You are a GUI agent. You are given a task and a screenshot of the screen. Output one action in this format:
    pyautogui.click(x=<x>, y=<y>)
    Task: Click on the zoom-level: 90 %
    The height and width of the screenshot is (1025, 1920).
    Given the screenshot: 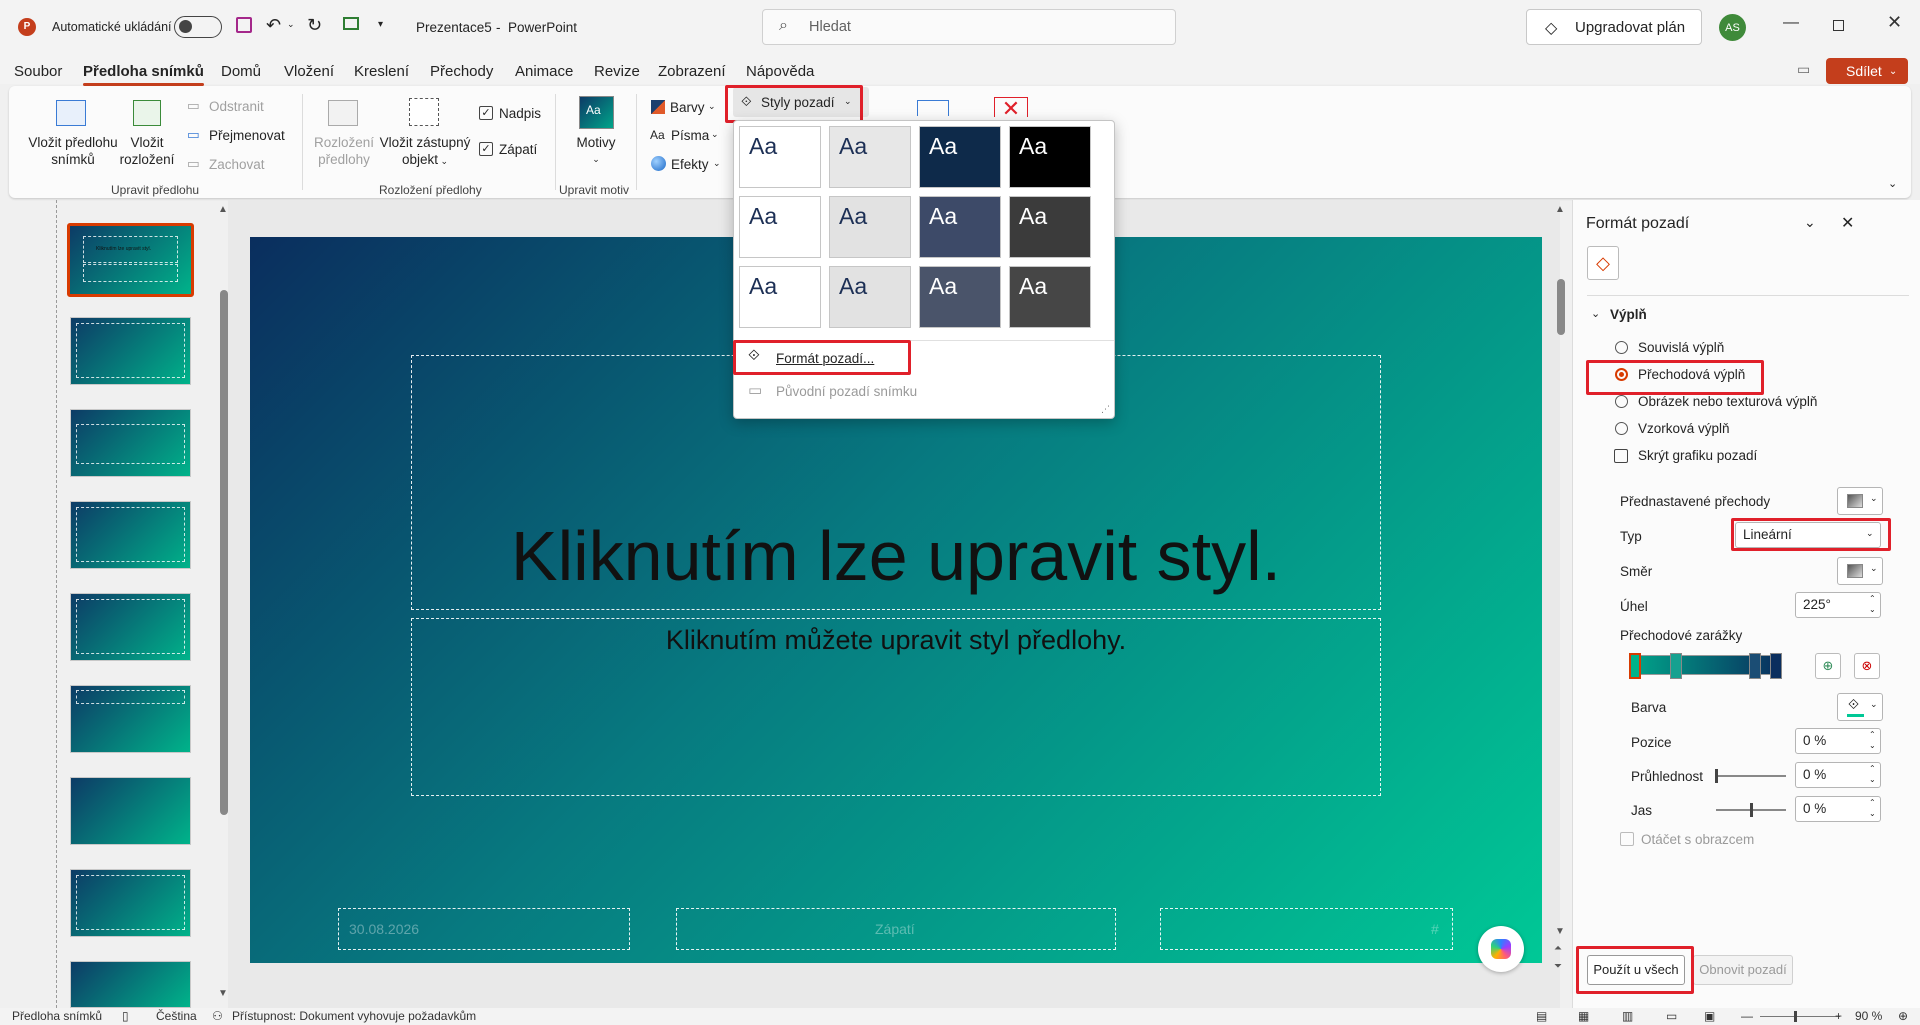 What is the action you would take?
    pyautogui.click(x=1868, y=1016)
    